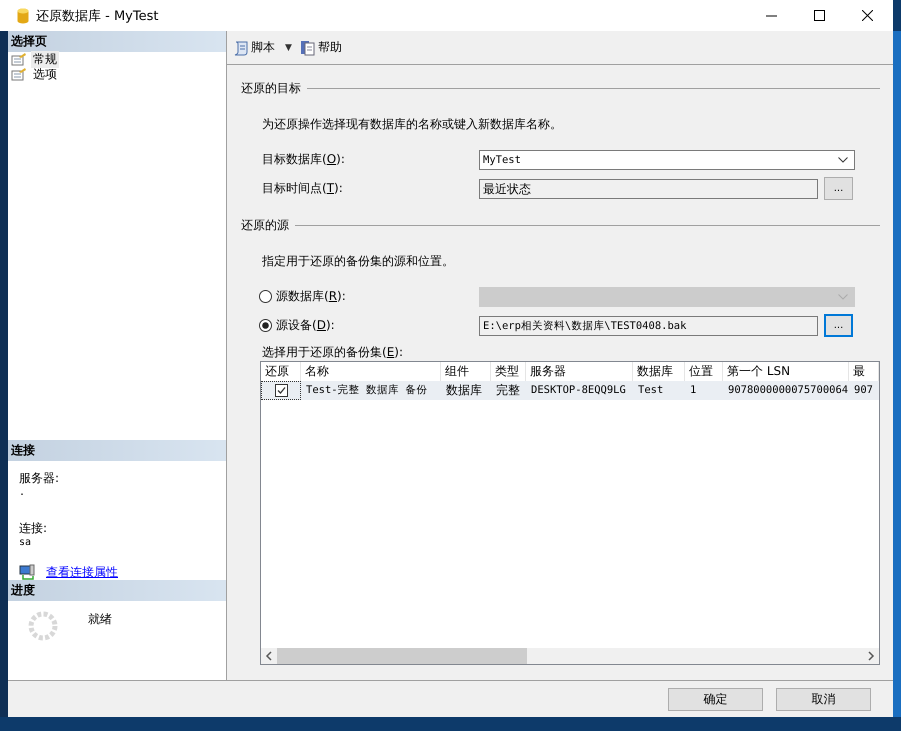  What do you see at coordinates (360, 325) in the screenshot?
I see `radio-option: 源设备(D):` at bounding box center [360, 325].